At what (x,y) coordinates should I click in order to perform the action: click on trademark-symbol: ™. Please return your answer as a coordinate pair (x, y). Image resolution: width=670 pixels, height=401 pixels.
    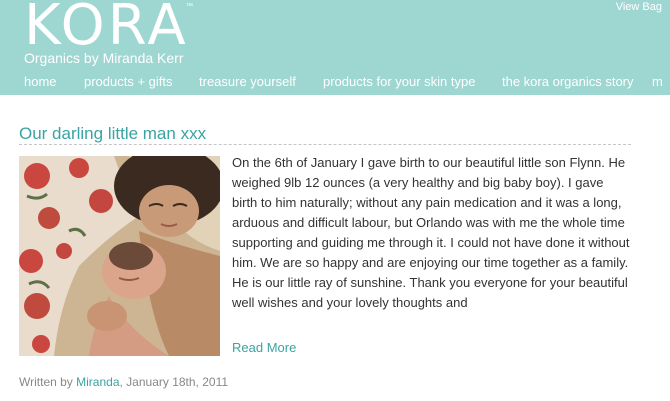
    Looking at the image, I should click on (189, 6).